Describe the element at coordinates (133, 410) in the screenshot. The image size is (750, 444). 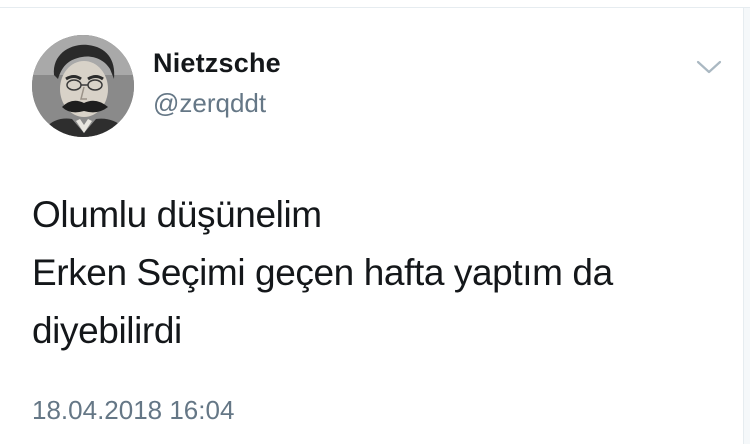
I see `tweet-timestamp: 18.04.2018 16:04` at that location.